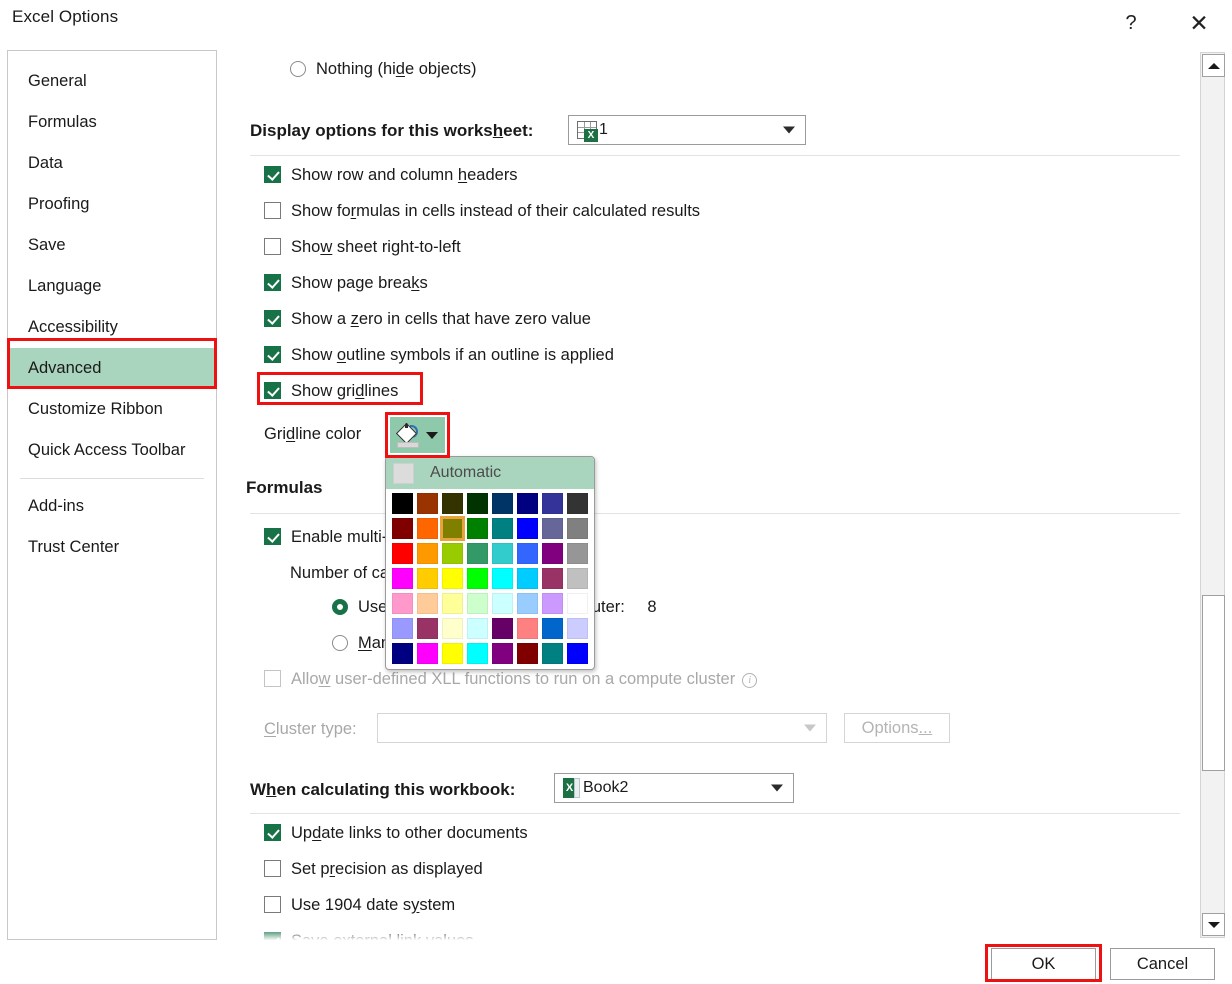  What do you see at coordinates (407, 435) in the screenshot?
I see `paint-bucket-icon` at bounding box center [407, 435].